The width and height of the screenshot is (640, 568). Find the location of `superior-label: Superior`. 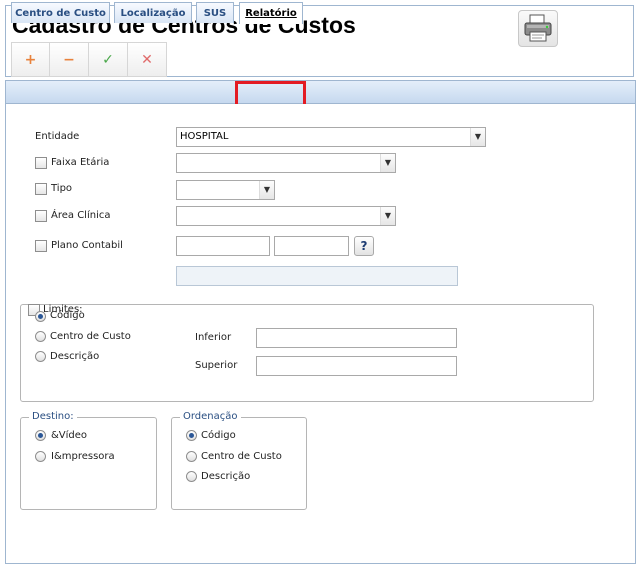

superior-label: Superior is located at coordinates (216, 365).